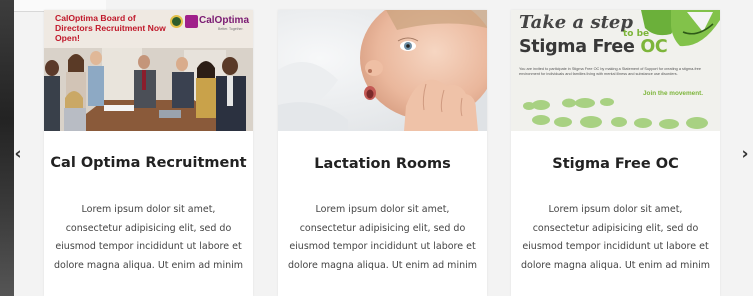 Image resolution: width=753 pixels, height=296 pixels. I want to click on card-title: Cal Optima Recruitment, so click(148, 163).